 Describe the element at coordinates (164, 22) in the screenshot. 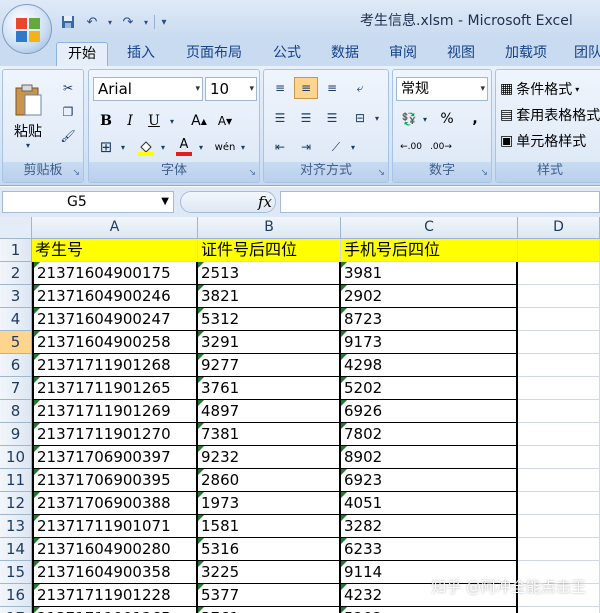

I see `customize-qat-icon: ▾` at that location.